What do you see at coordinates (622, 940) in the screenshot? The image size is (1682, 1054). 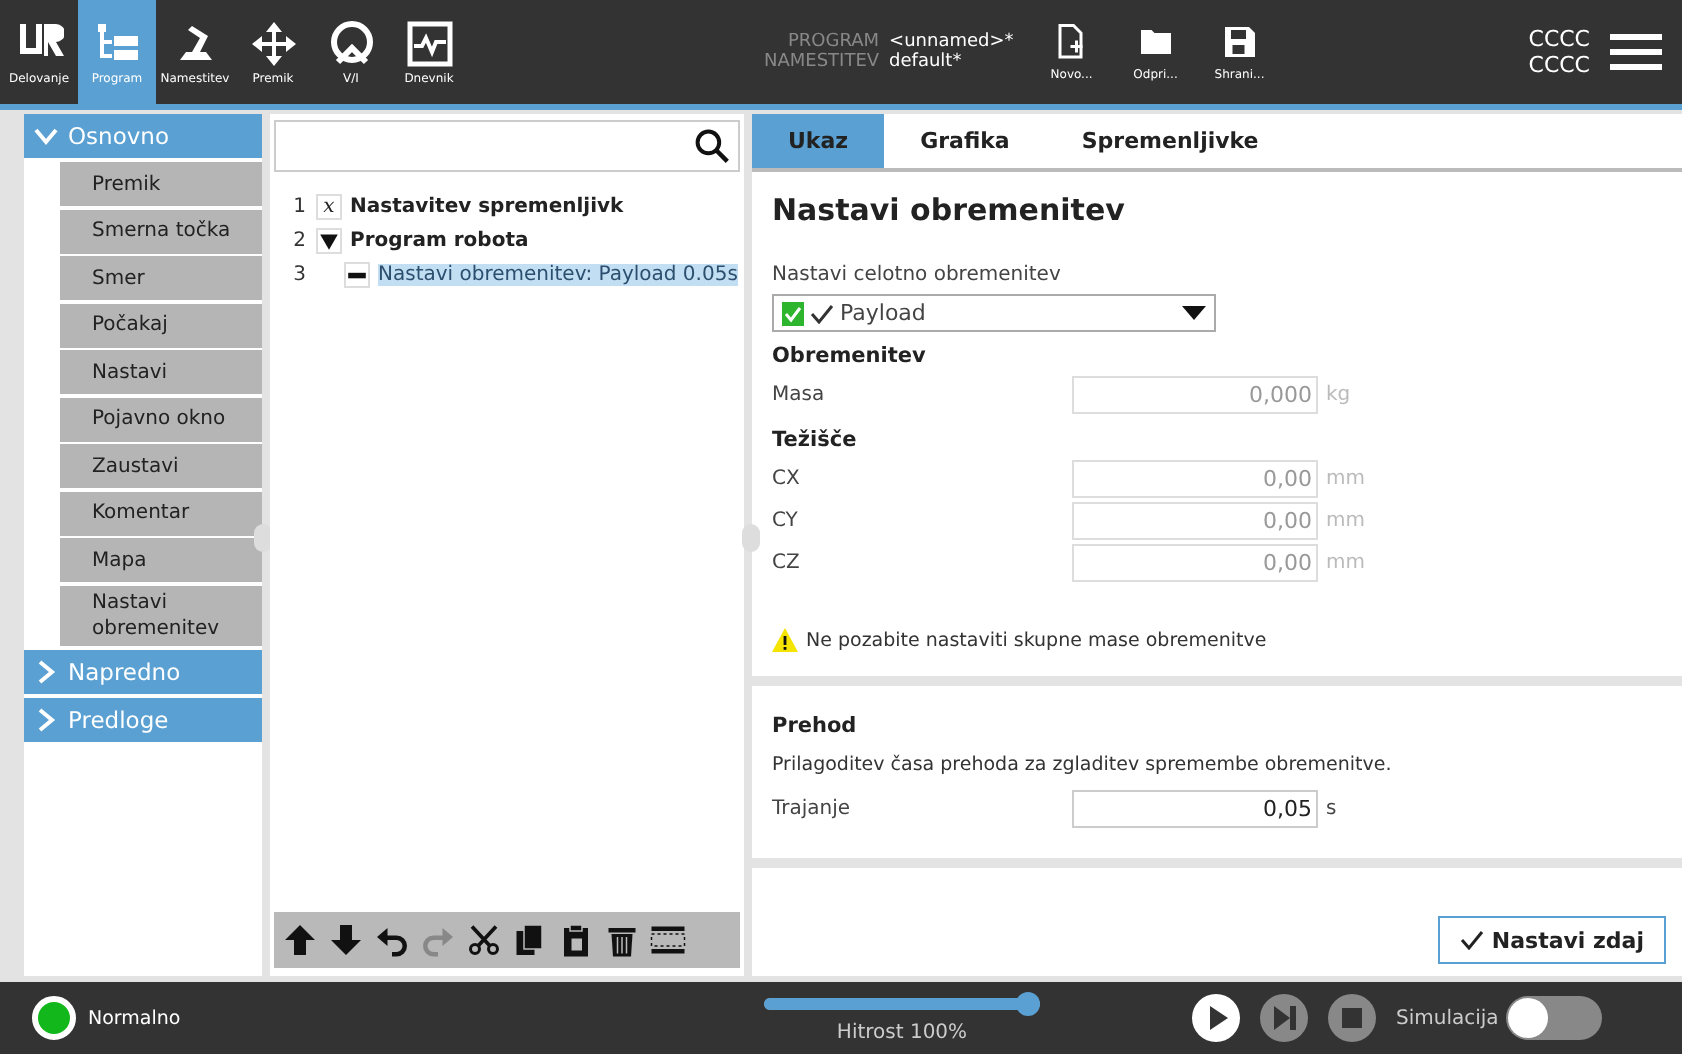 I see `trash-icon` at bounding box center [622, 940].